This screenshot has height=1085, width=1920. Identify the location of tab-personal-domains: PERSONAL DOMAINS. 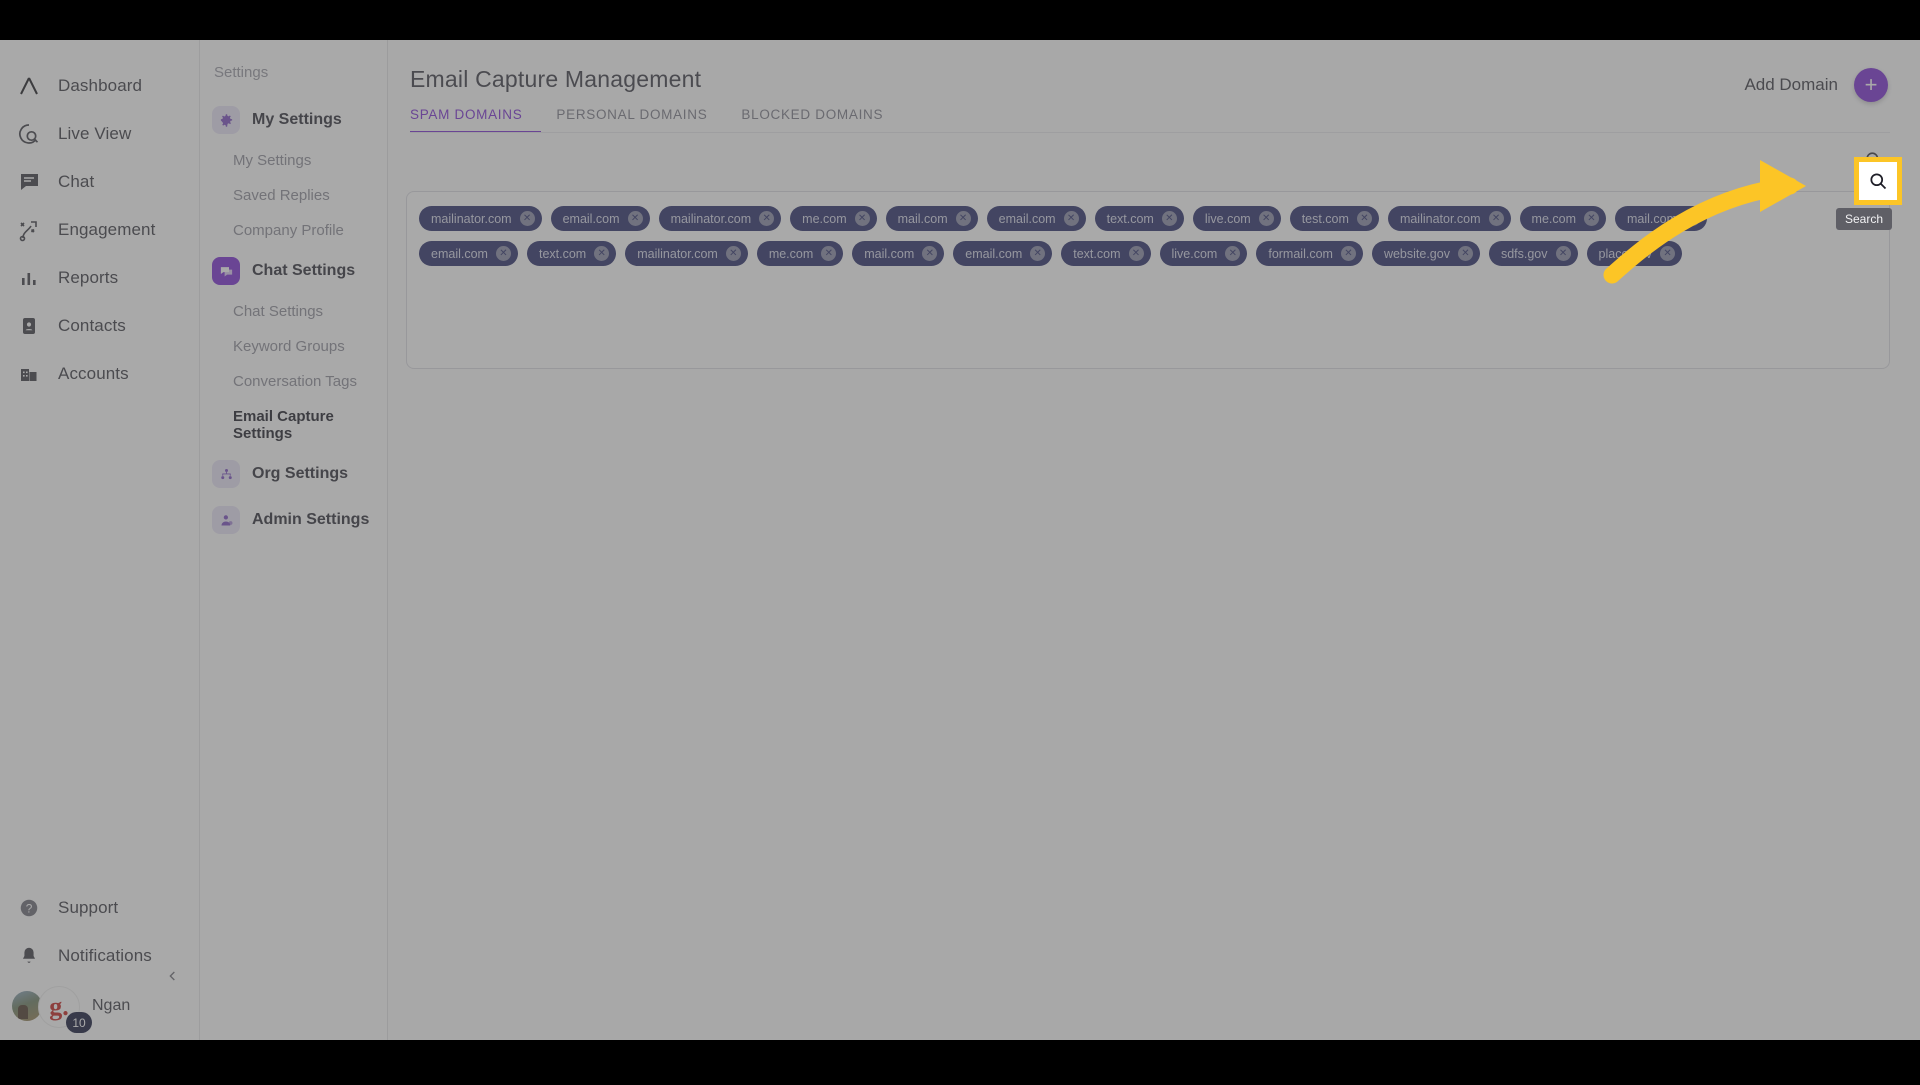
(631, 120).